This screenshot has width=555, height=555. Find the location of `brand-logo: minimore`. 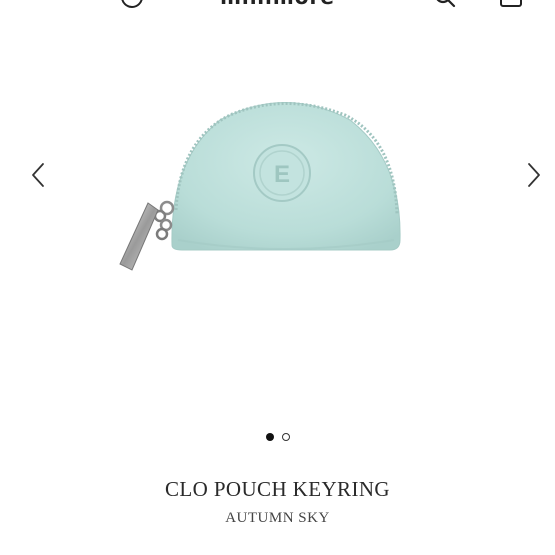

brand-logo: minimore is located at coordinates (277, 3).